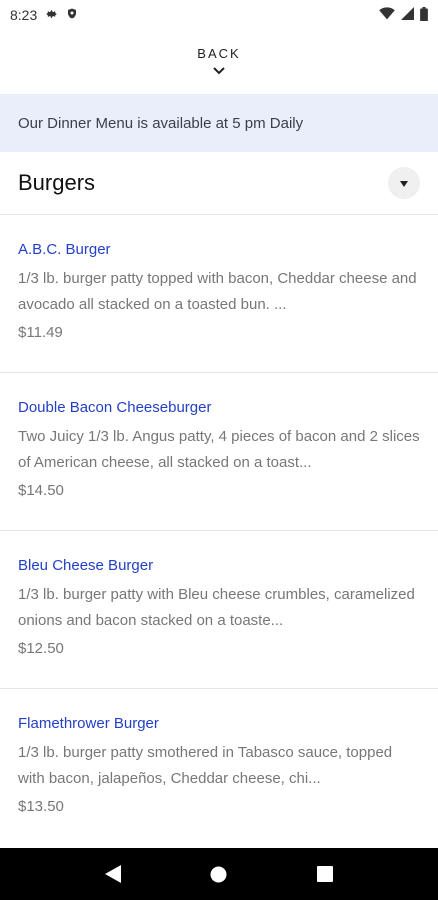 The height and width of the screenshot is (900, 438). I want to click on menu-item-price: $12.50, so click(41, 648).